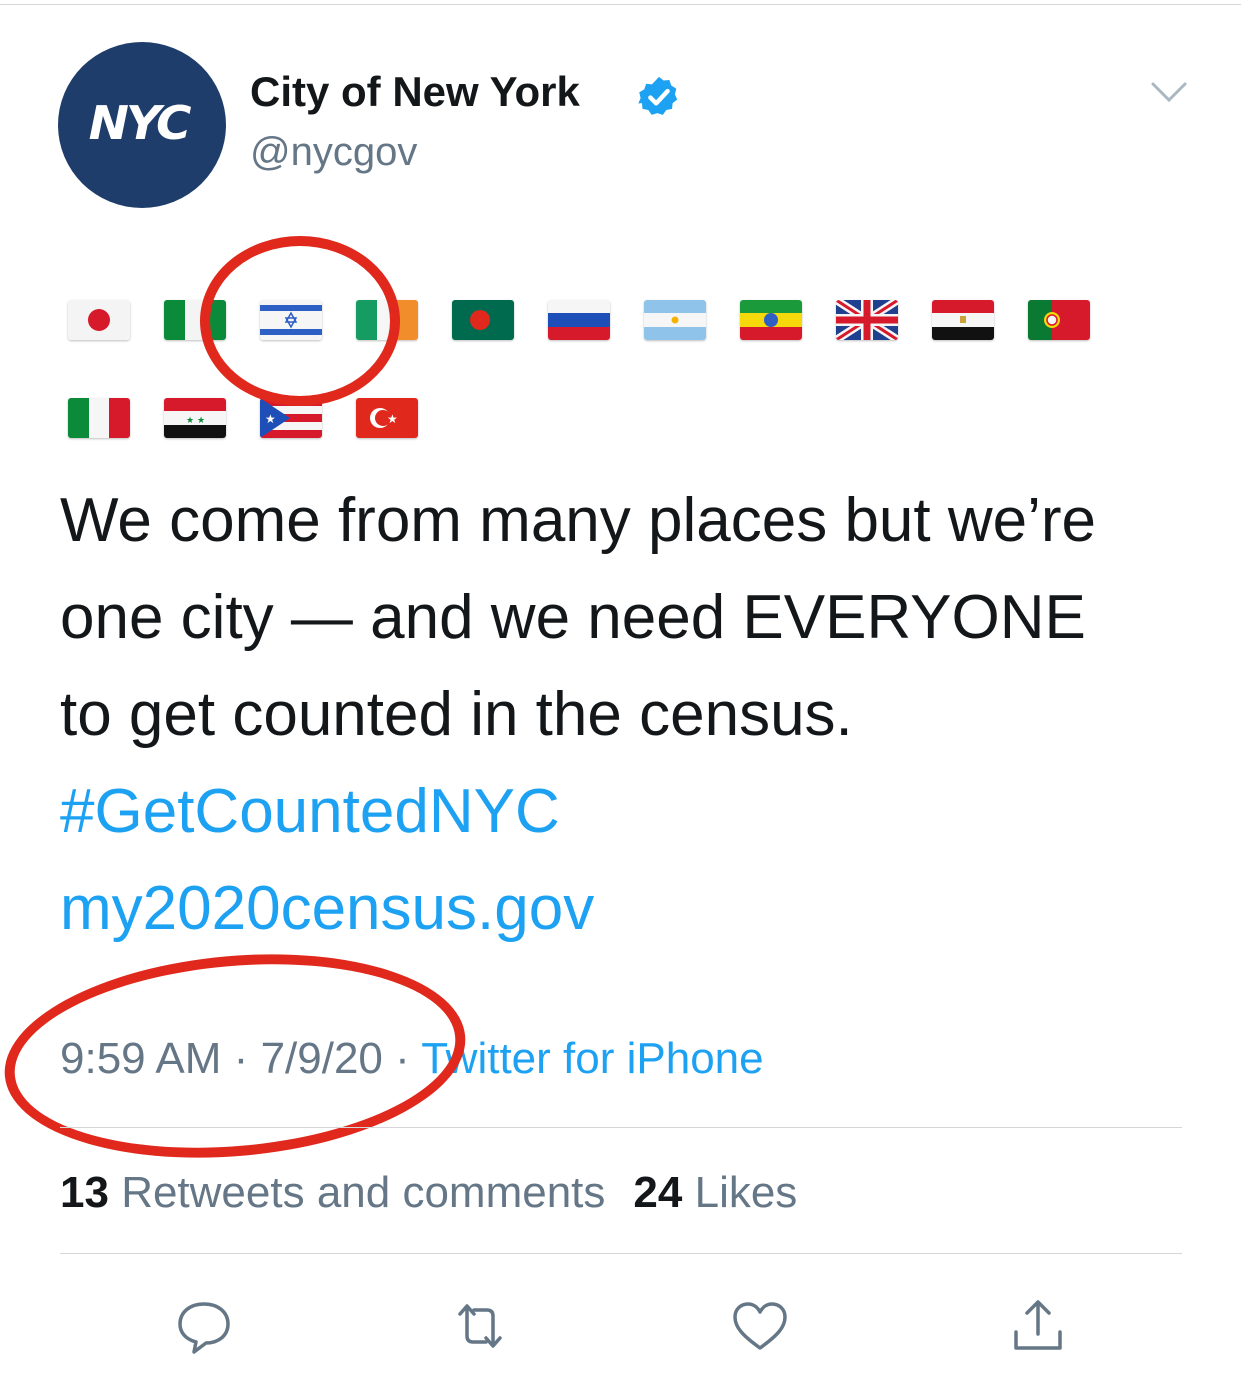  I want to click on reply-icon, so click(204, 1326).